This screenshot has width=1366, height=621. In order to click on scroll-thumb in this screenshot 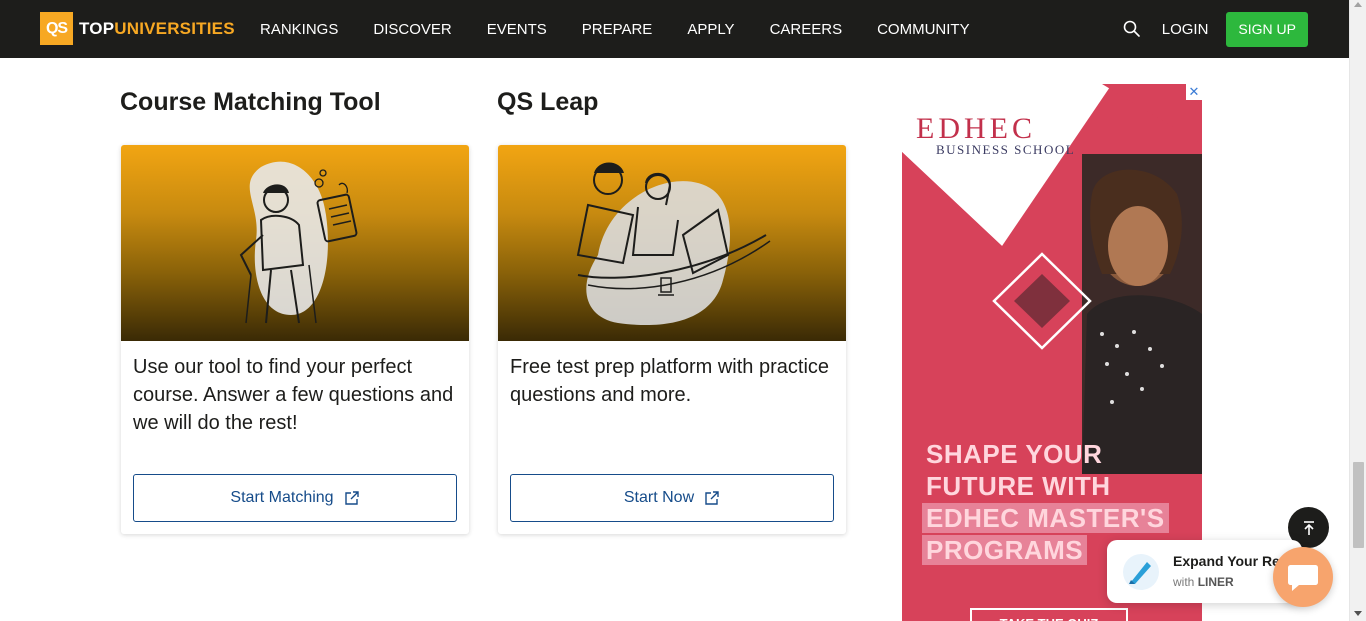, I will do `click(1358, 505)`.